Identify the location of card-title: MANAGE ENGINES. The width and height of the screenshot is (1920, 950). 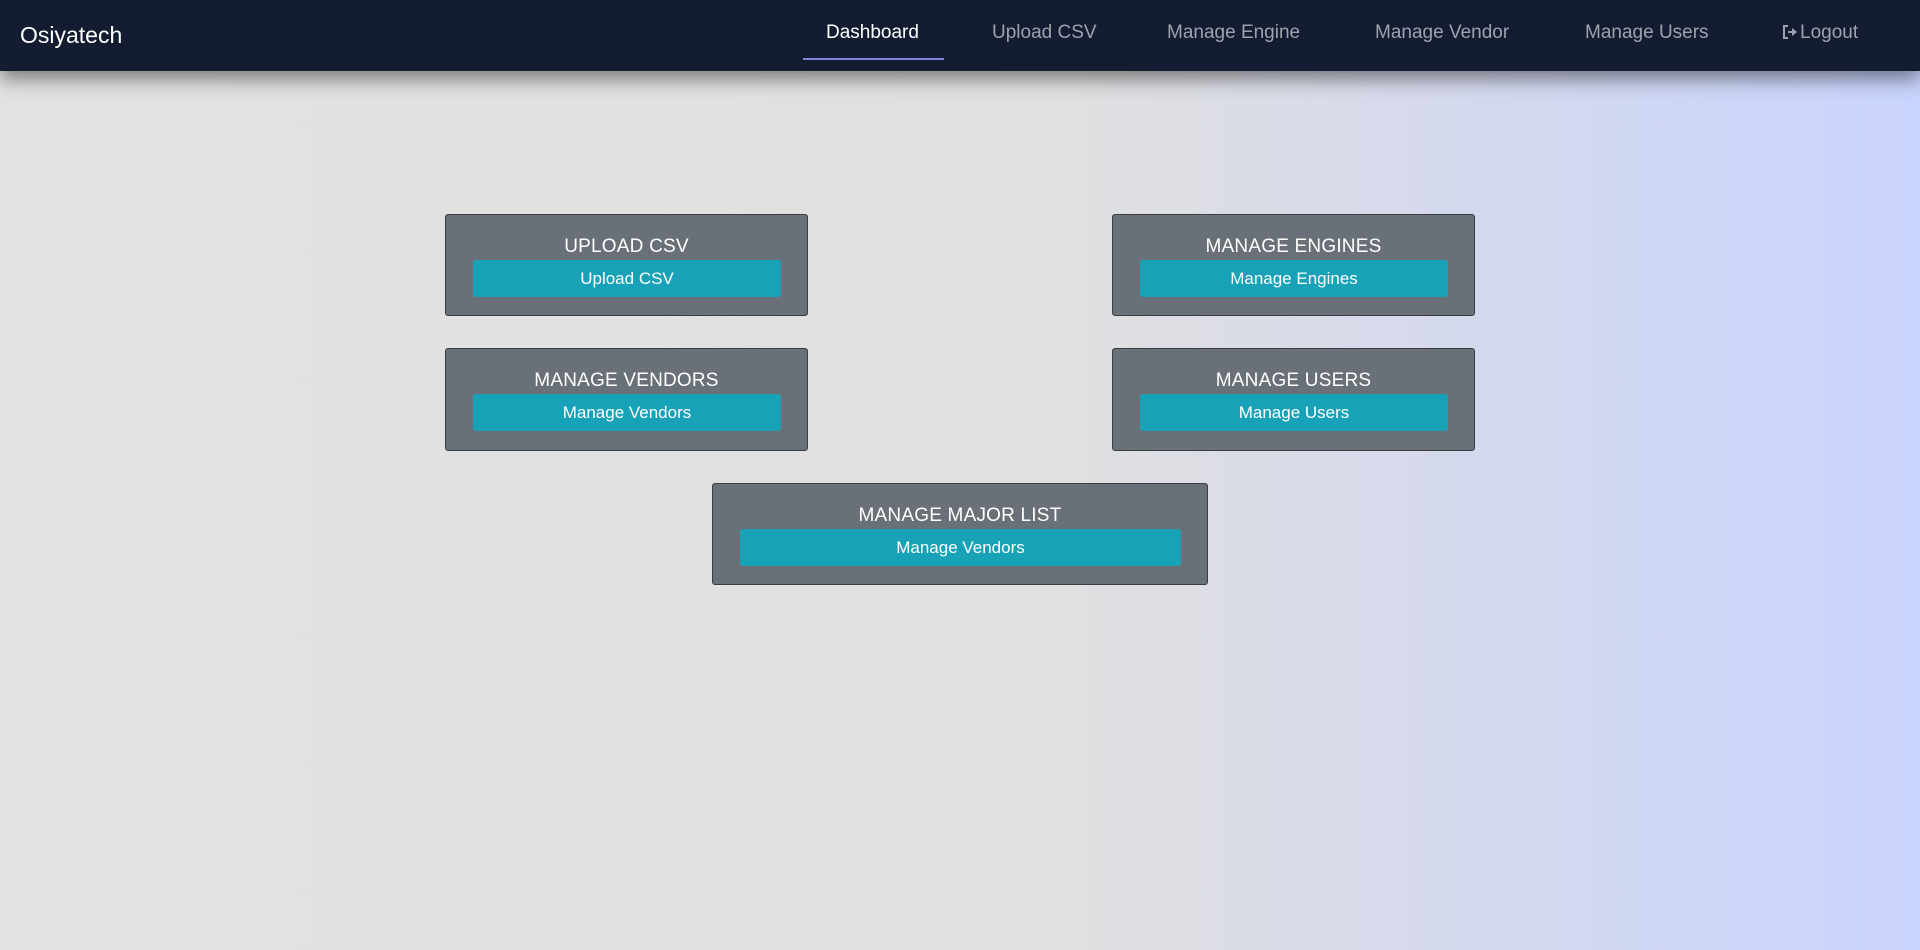
(1293, 246).